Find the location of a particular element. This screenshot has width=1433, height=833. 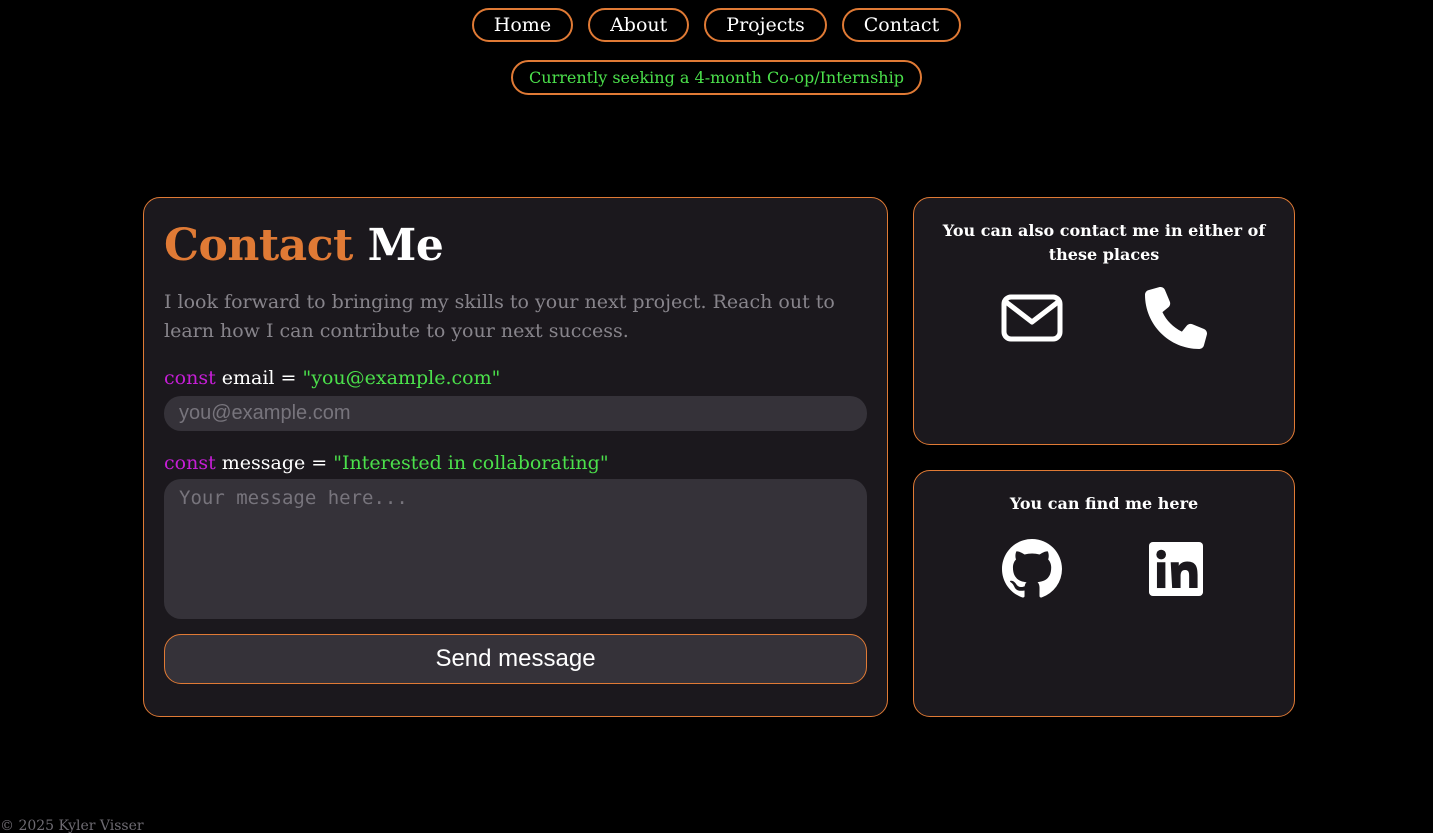

send-message-button: Send message is located at coordinates (515, 659).